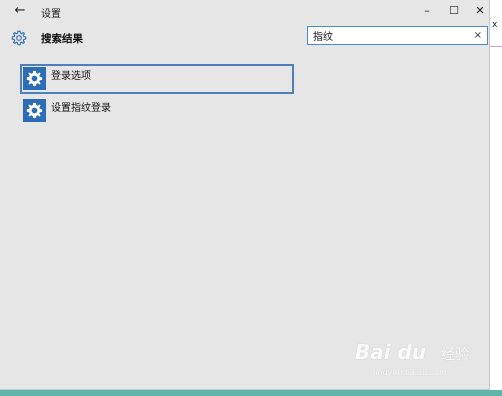 This screenshot has width=502, height=396. Describe the element at coordinates (245, 11) in the screenshot. I see `title-bar: ← 设置 – ☐ ✕` at that location.